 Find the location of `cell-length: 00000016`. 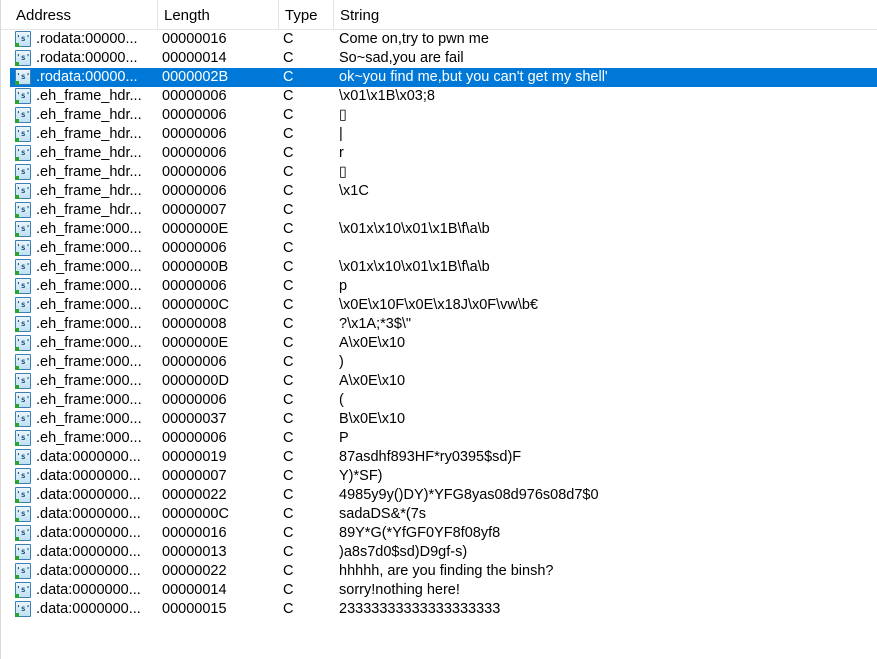

cell-length: 00000016 is located at coordinates (194, 533).